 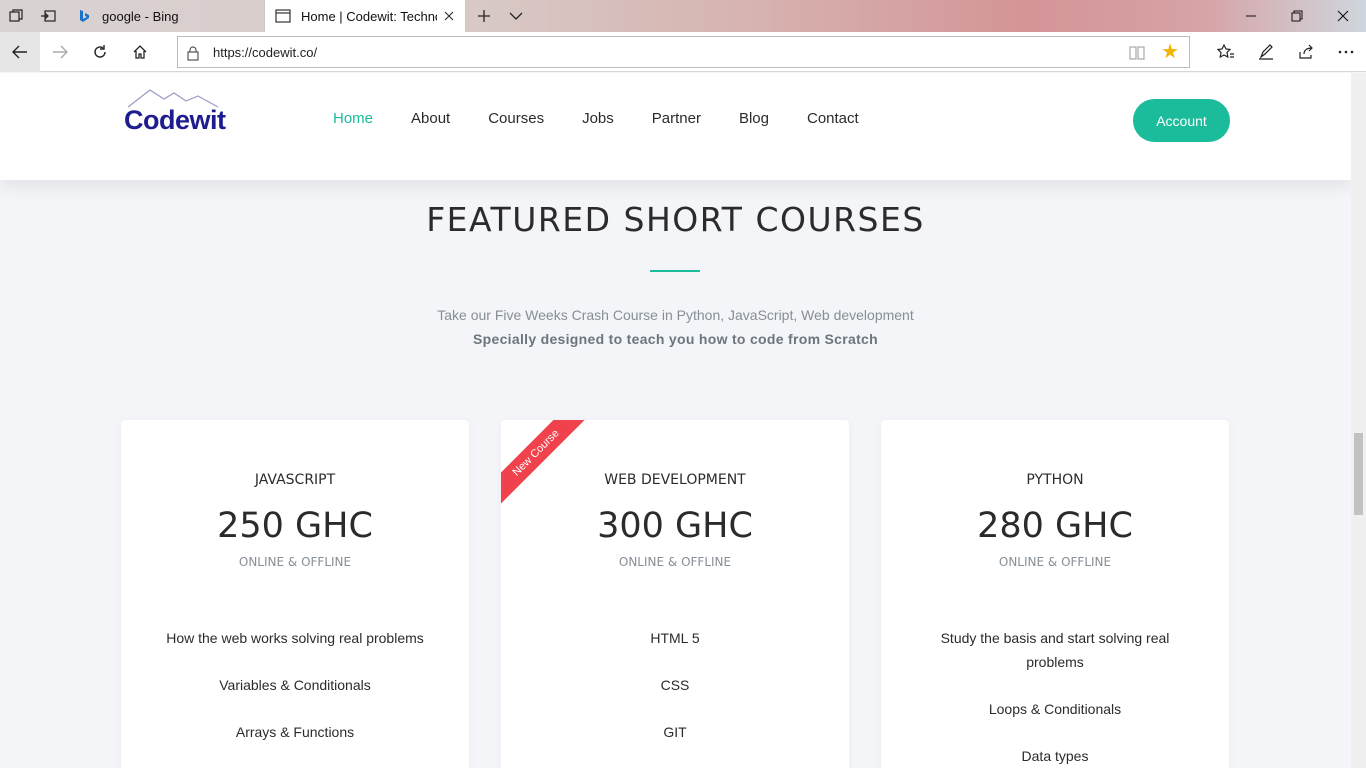 I want to click on favorite-star-icon: ★, so click(x=1170, y=52).